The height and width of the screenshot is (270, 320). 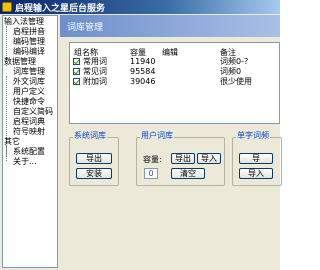 What do you see at coordinates (29, 132) in the screenshot?
I see `tree-item-symbol-map: 符号映射` at bounding box center [29, 132].